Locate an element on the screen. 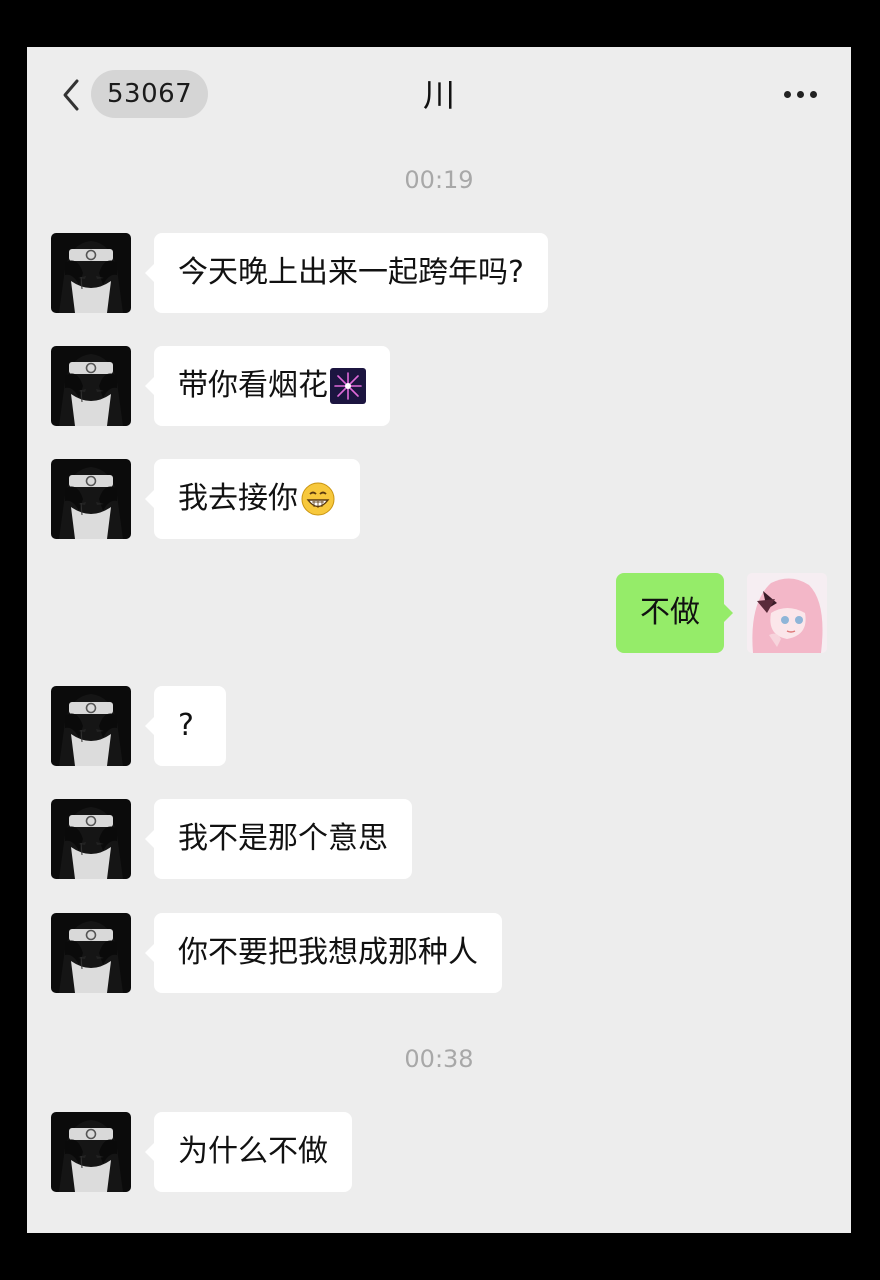 Image resolution: width=880 pixels, height=1280 pixels. more-dots-icon is located at coordinates (800, 94).